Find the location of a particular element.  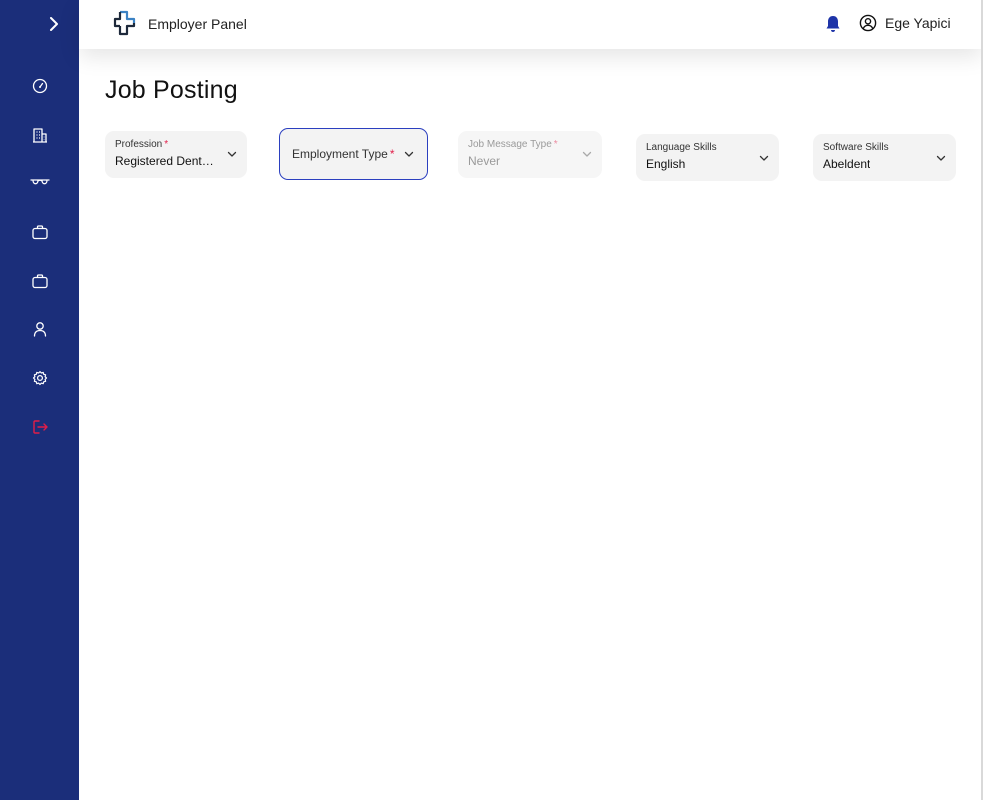

dashboard-icon is located at coordinates (40, 86).